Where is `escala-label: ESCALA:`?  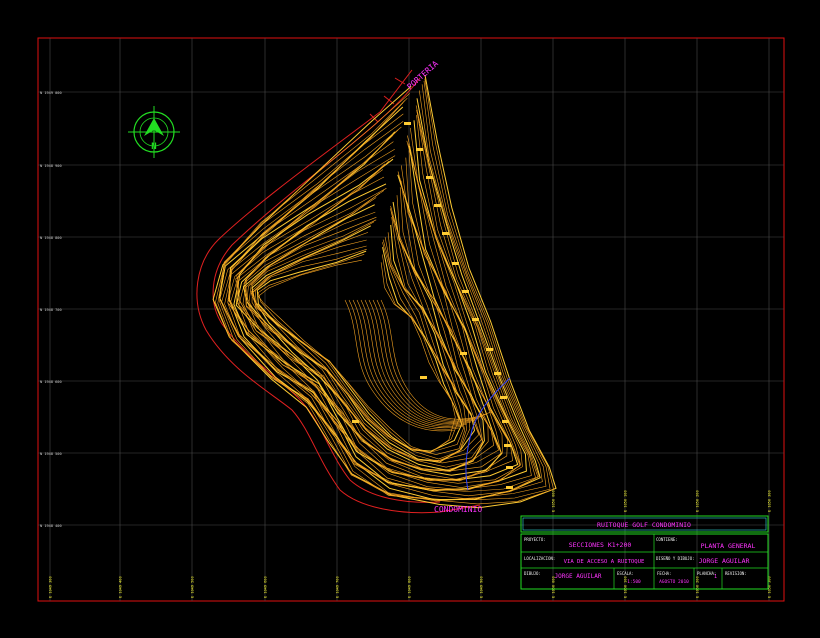 escala-label: ESCALA: is located at coordinates (625, 573).